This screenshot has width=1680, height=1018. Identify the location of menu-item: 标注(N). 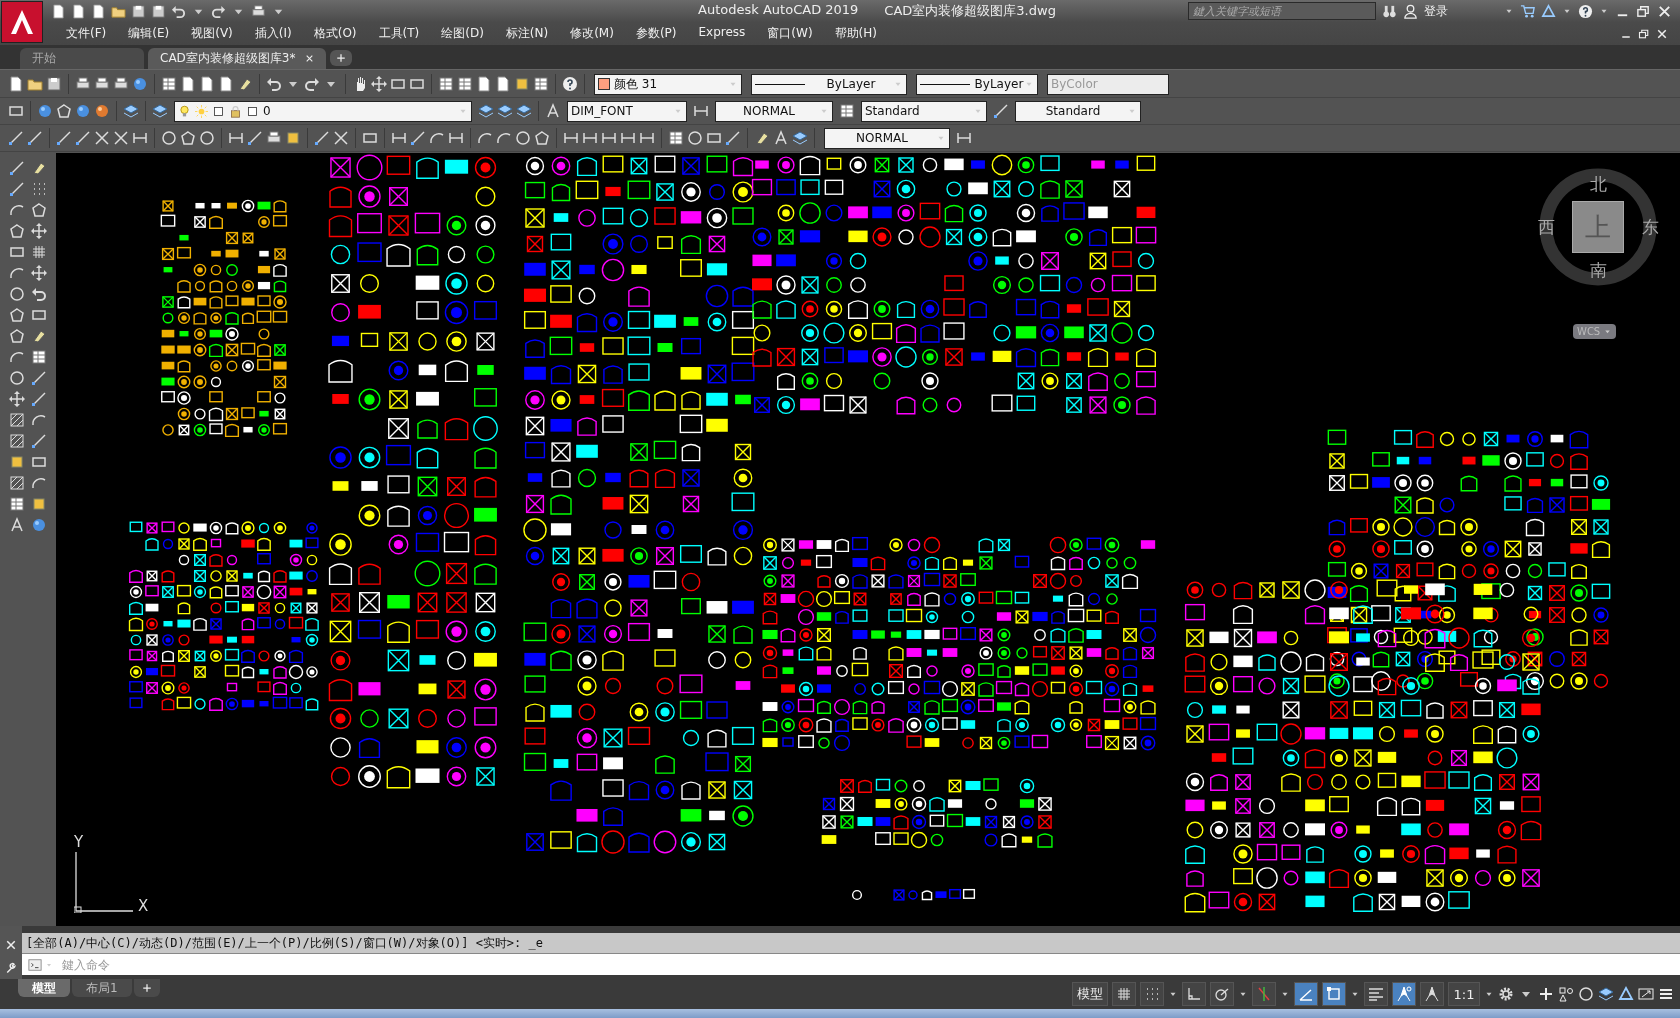
(527, 33).